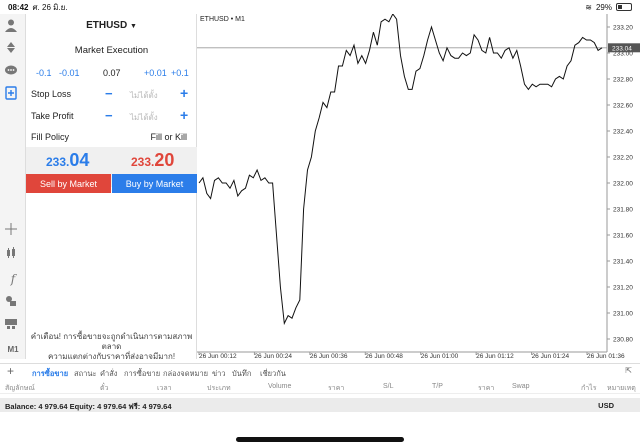  What do you see at coordinates (104, 388) in the screenshot?
I see `col-ticket: ตั๋ว` at bounding box center [104, 388].